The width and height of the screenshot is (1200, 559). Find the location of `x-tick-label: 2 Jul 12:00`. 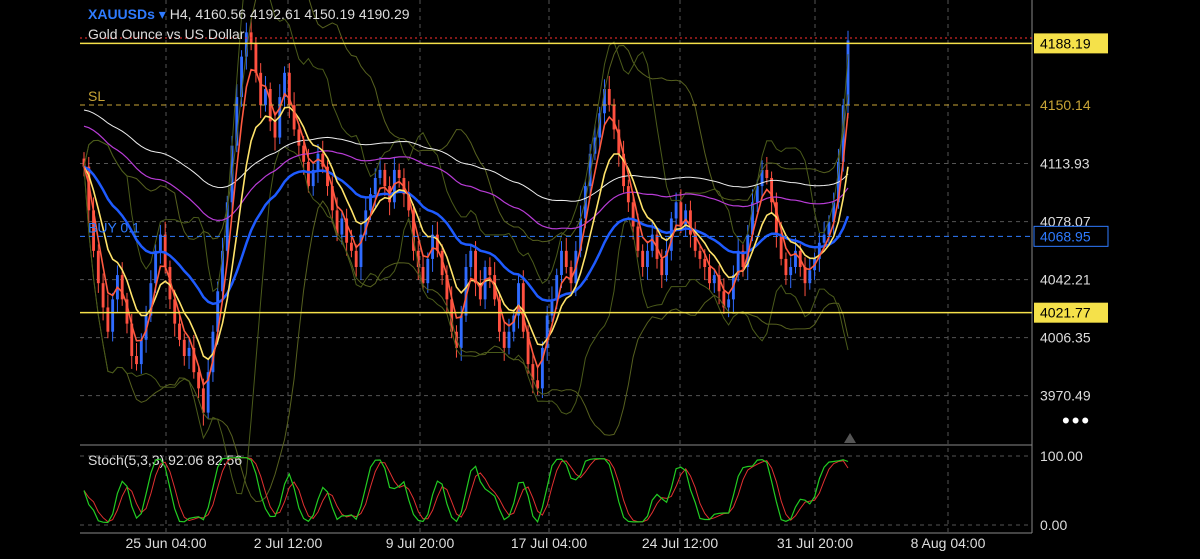

x-tick-label: 2 Jul 12:00 is located at coordinates (288, 543).